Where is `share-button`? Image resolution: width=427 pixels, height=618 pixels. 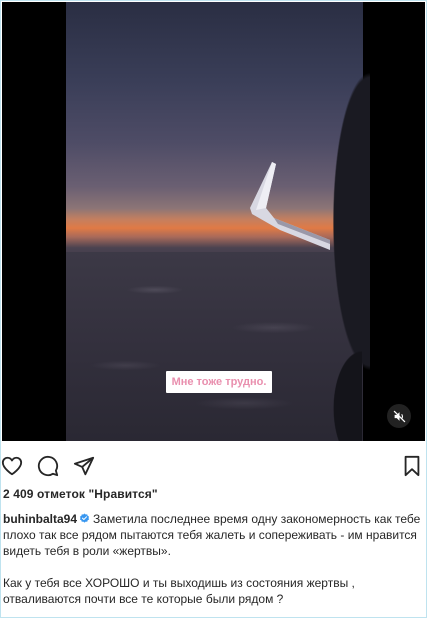
share-button is located at coordinates (84, 466).